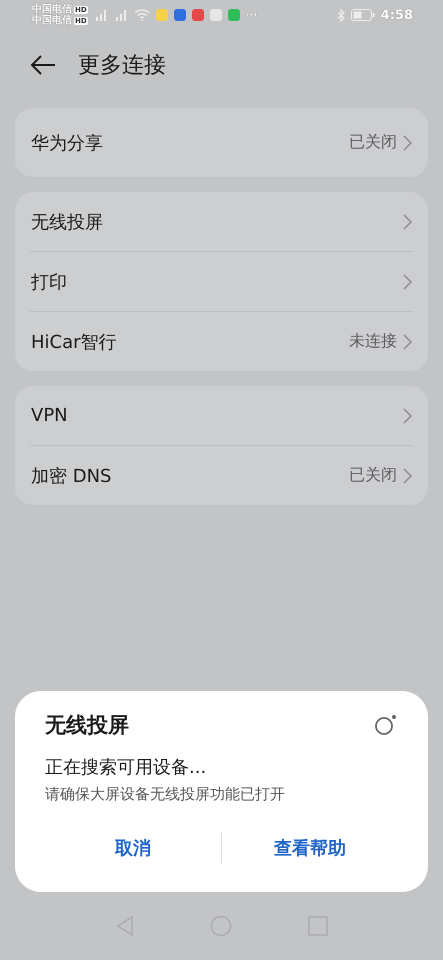  What do you see at coordinates (362, 15) in the screenshot?
I see `battery-icon` at bounding box center [362, 15].